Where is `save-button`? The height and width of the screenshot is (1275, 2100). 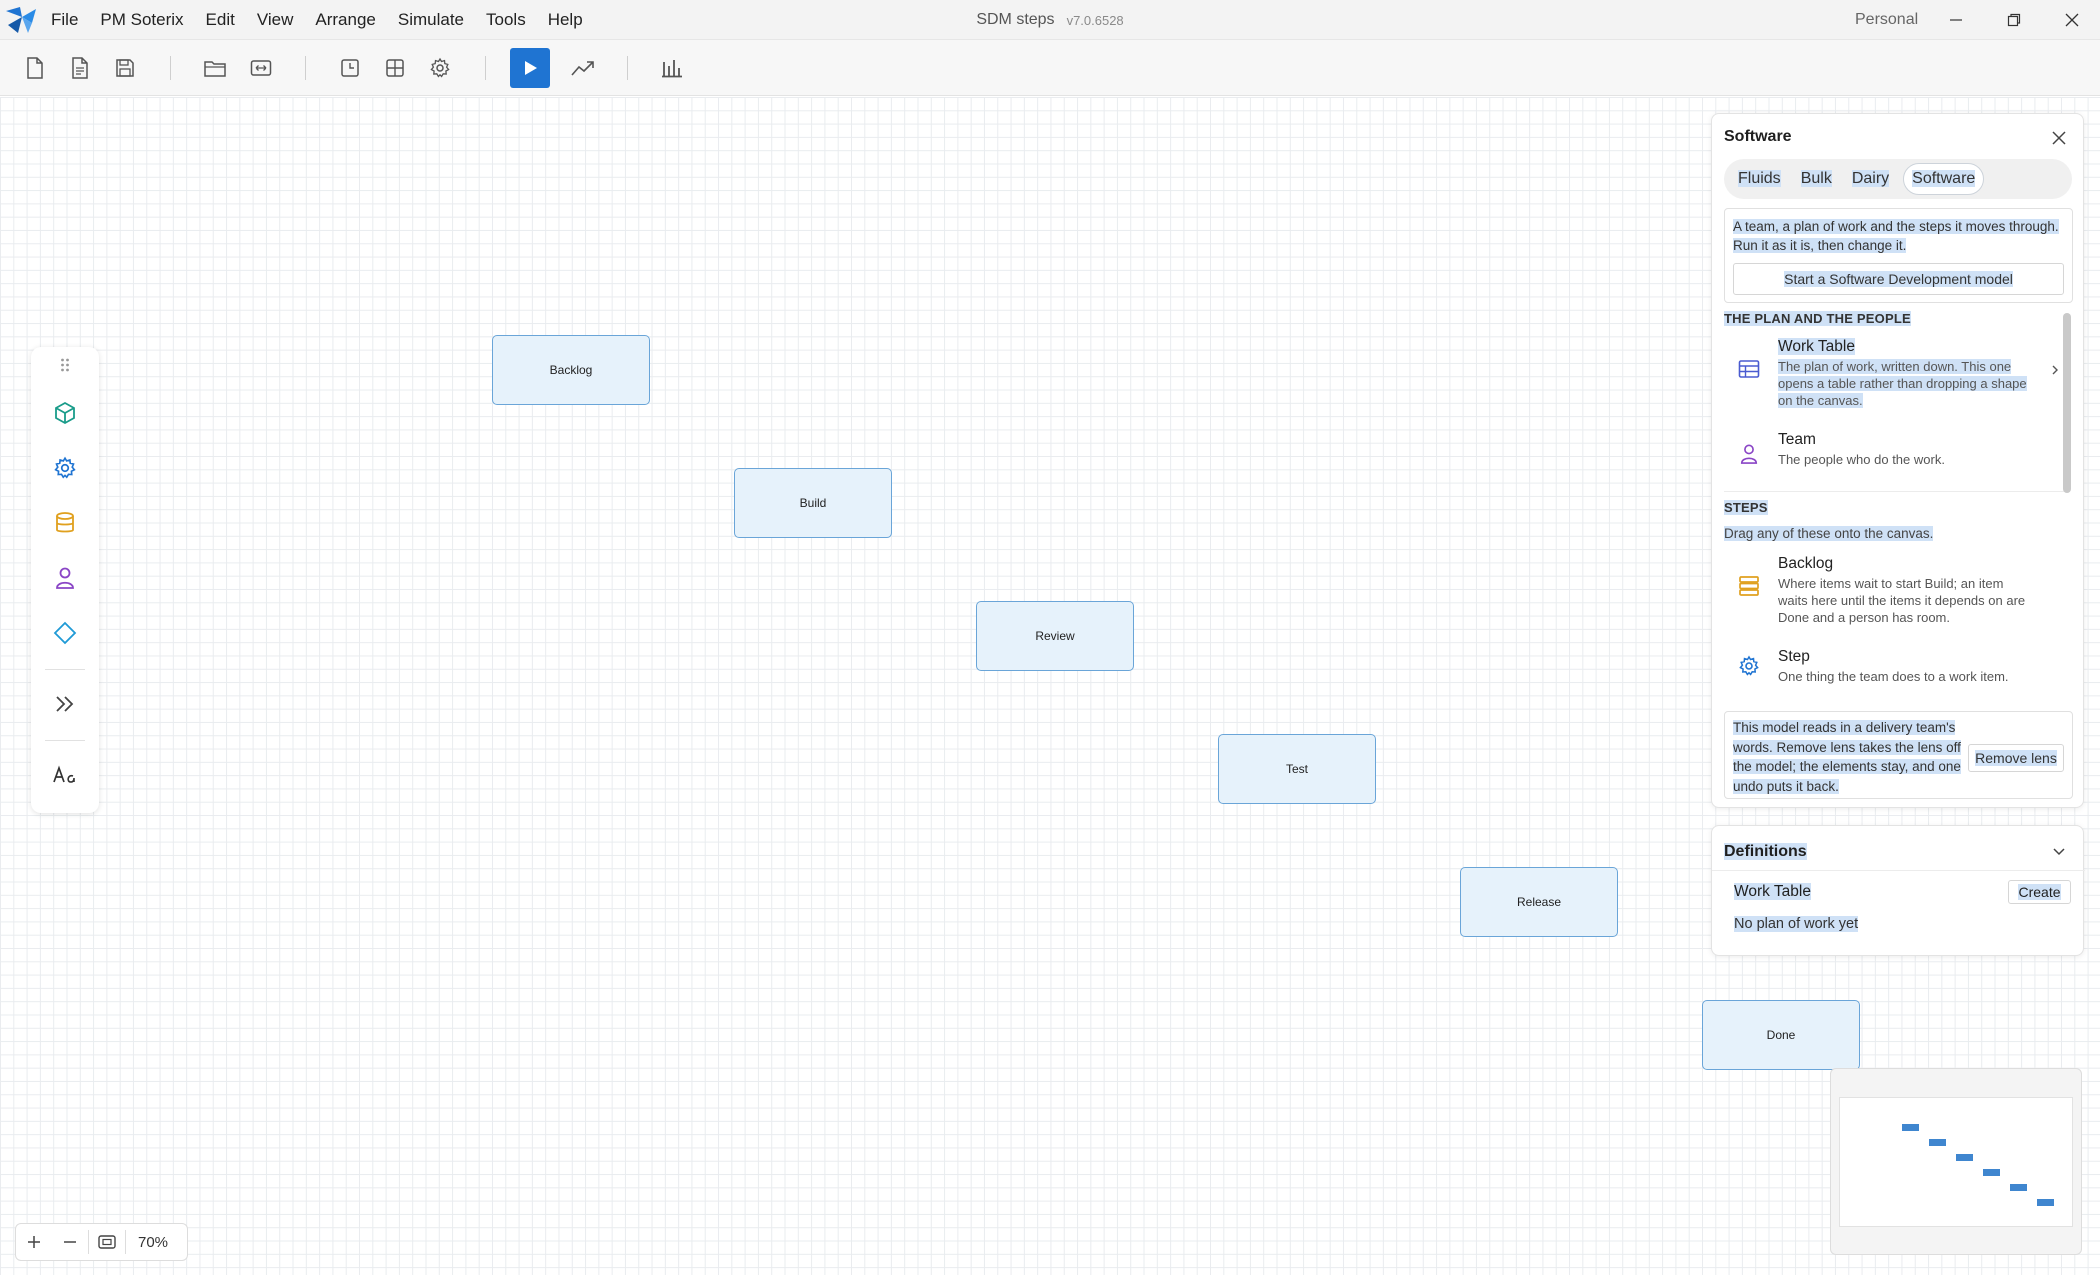 save-button is located at coordinates (125, 68).